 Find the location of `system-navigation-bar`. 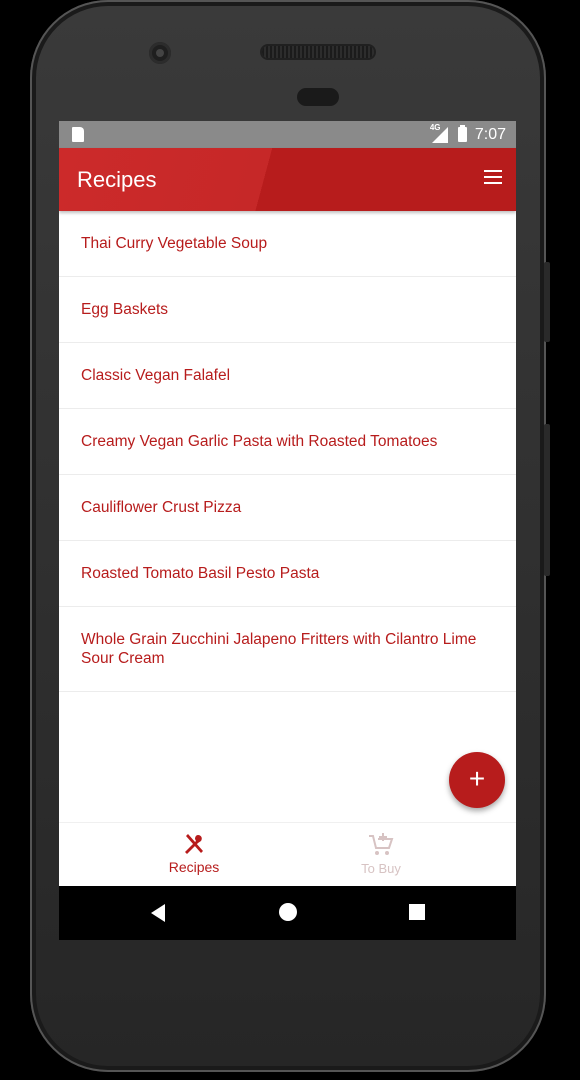

system-navigation-bar is located at coordinates (287, 913).